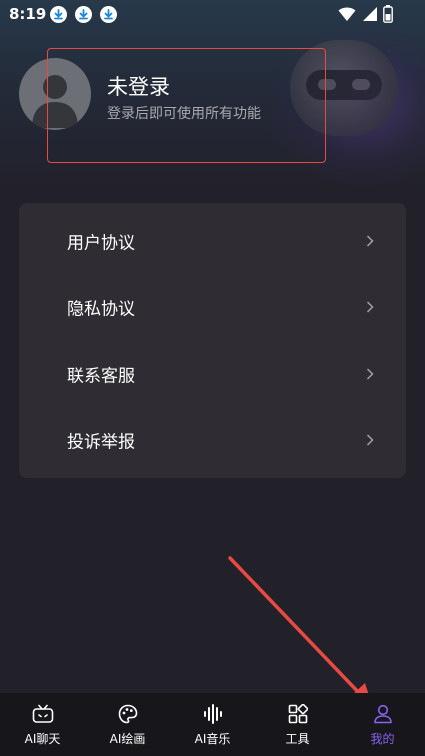  Describe the element at coordinates (42, 713) in the screenshot. I see `tv-icon` at that location.